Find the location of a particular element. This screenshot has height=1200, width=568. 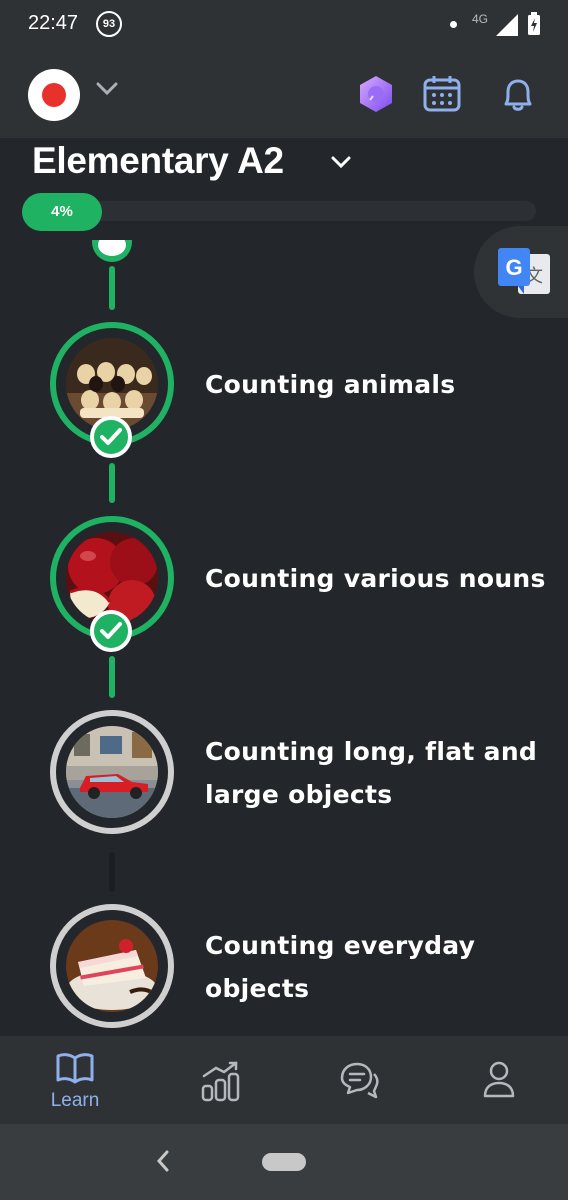

red-car-image is located at coordinates (112, 772).